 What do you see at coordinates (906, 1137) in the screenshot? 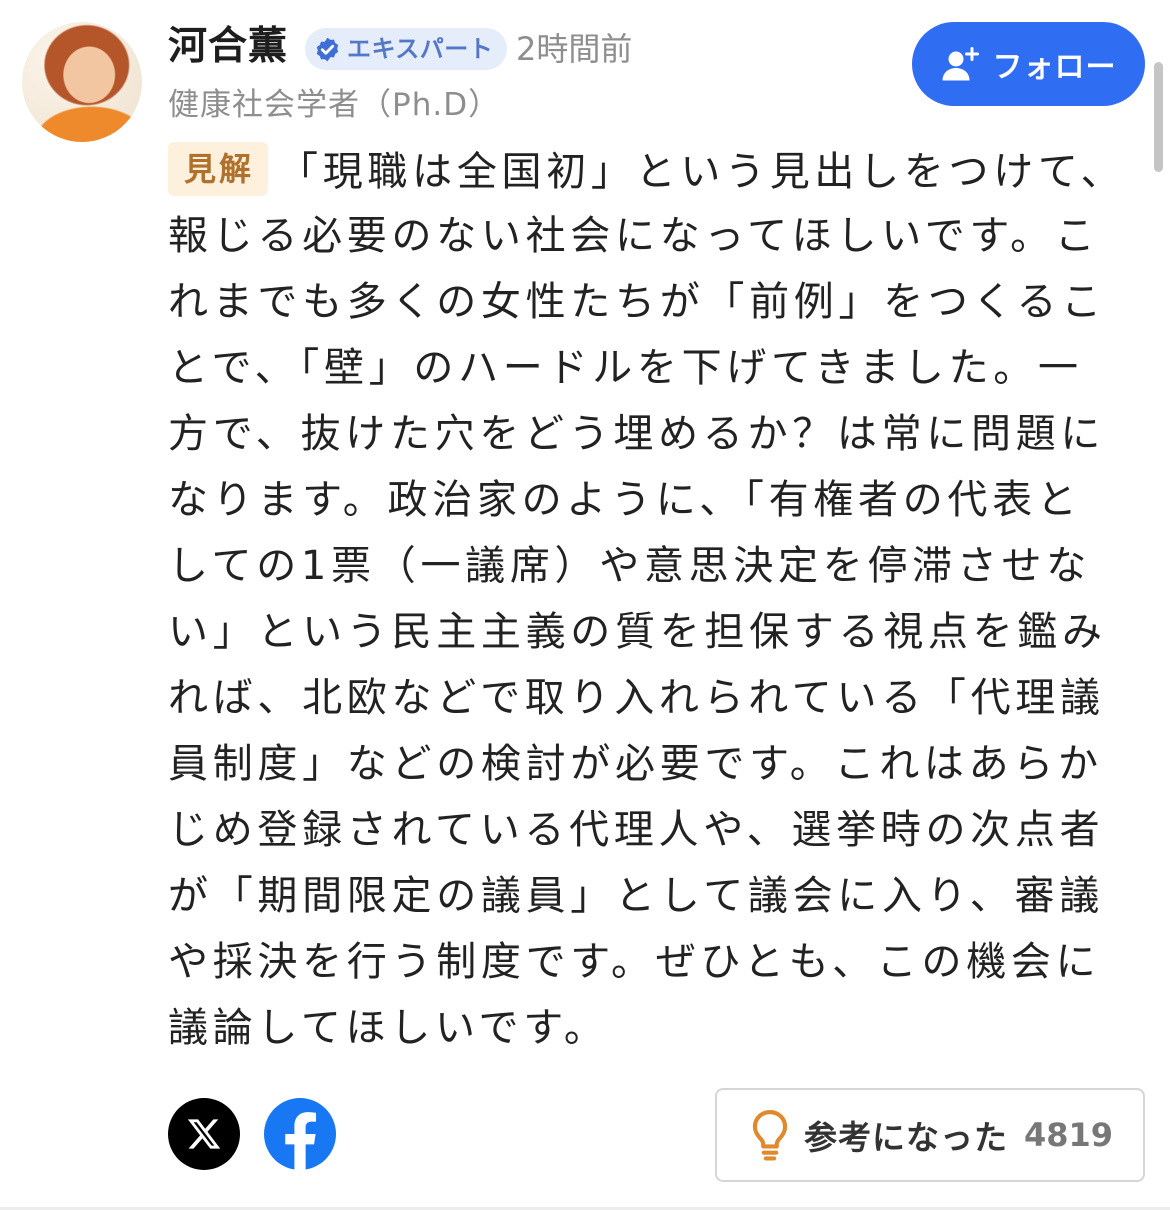
I see `helpful-button-label: 参考になった` at bounding box center [906, 1137].